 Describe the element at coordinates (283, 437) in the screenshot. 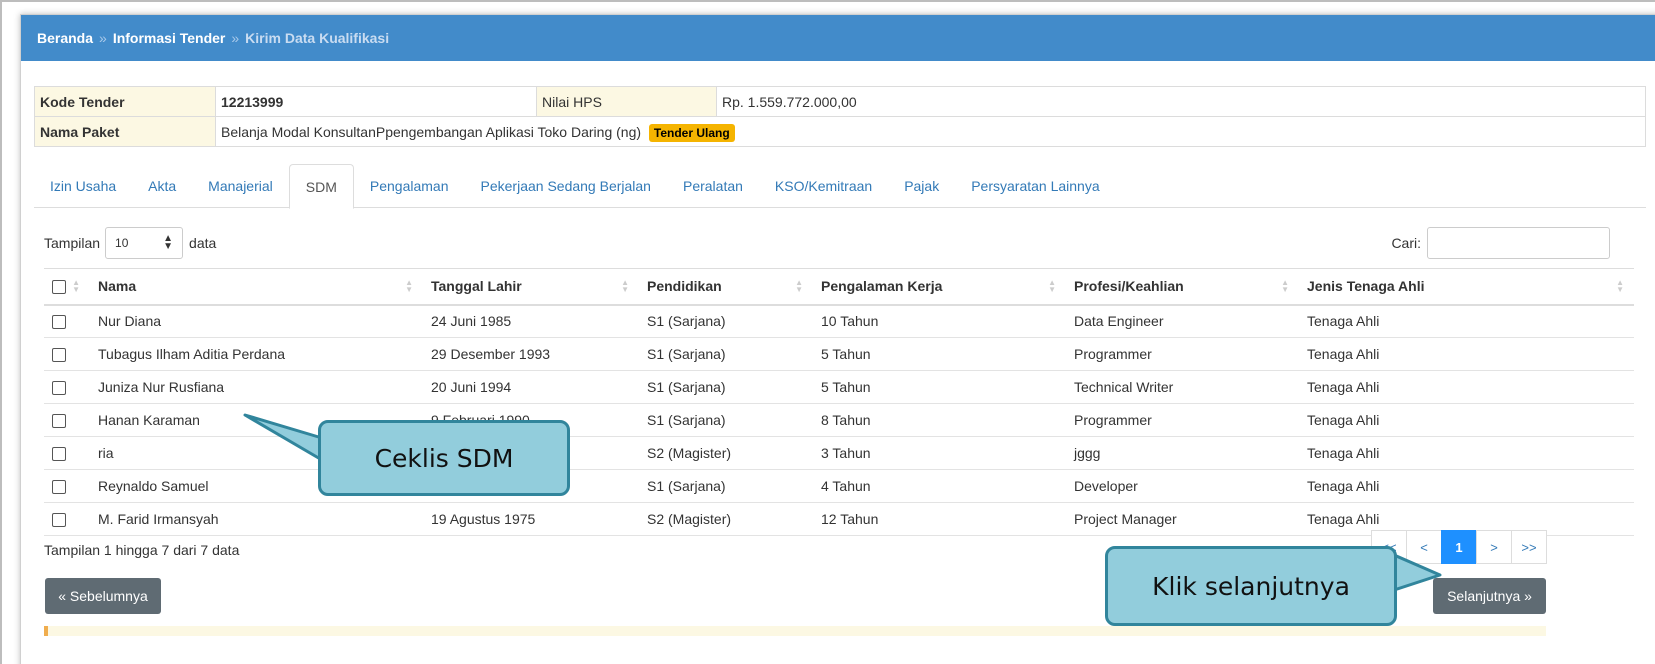

I see `check-callout-pointer` at that location.